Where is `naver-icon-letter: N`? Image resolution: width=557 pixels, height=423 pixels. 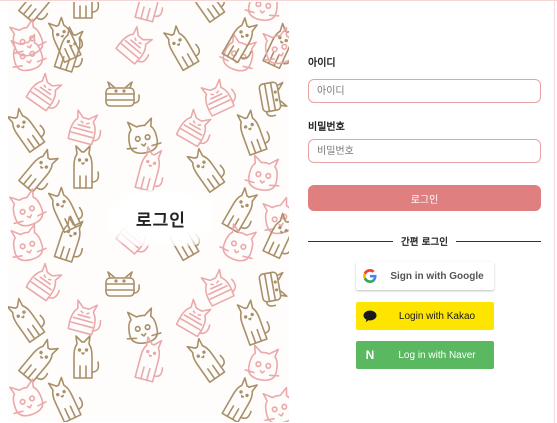
naver-icon-letter: N is located at coordinates (370, 355).